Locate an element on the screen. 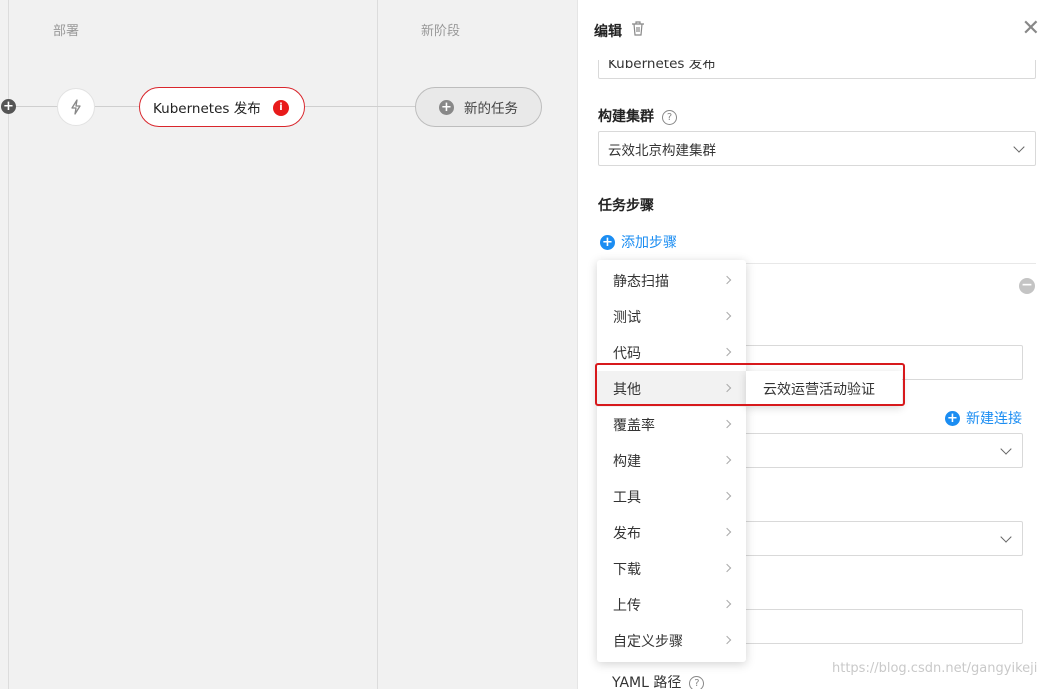 The image size is (1055, 689). close-icon: ✕ is located at coordinates (1031, 29).